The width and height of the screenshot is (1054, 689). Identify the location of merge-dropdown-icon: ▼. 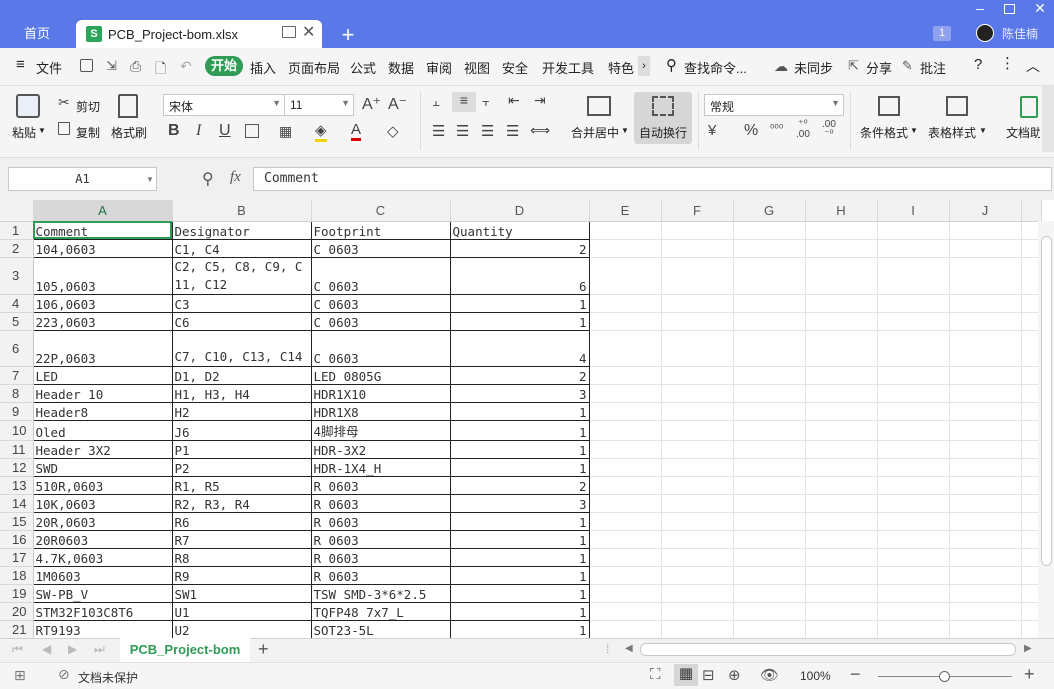
(625, 130).